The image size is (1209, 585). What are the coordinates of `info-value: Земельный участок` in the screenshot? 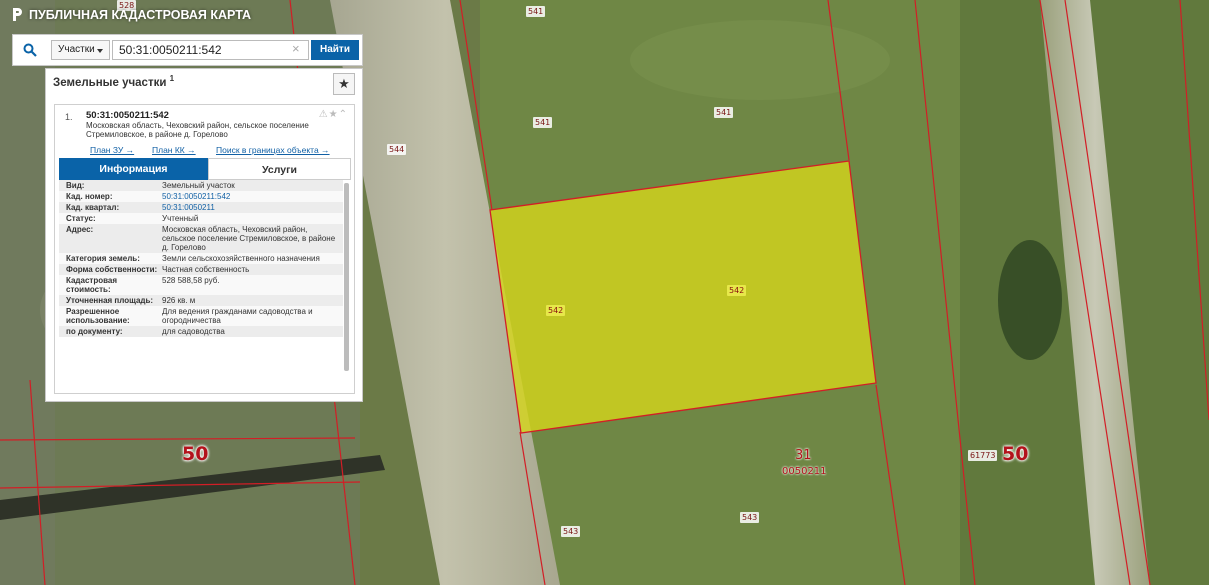 It's located at (198, 185).